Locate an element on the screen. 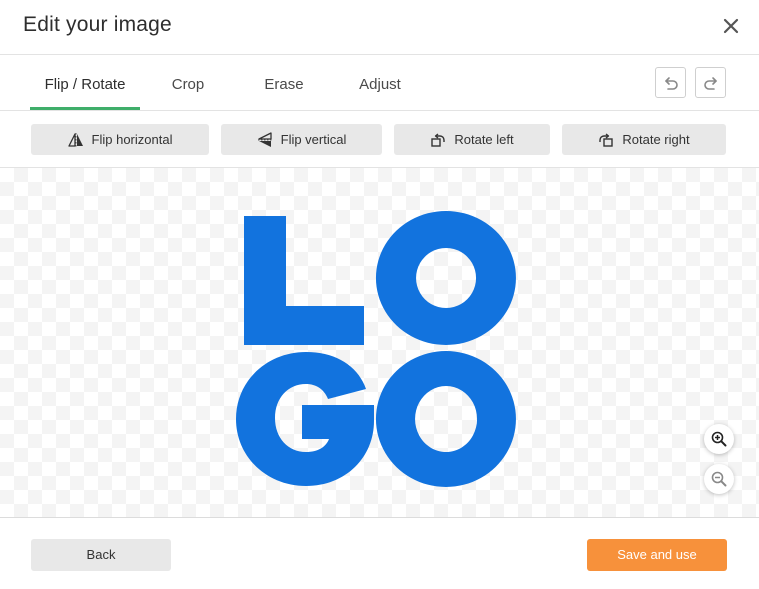  tab-adjust: Adjust is located at coordinates (380, 82).